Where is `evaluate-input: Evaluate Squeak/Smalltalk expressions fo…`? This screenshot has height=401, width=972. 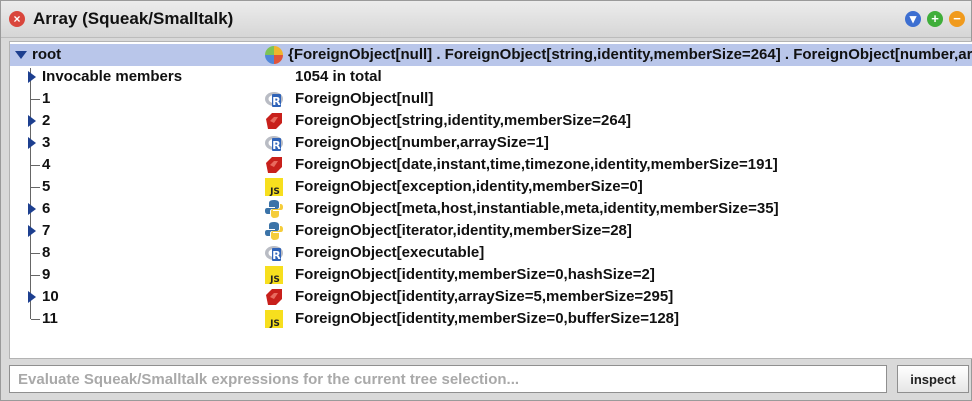
evaluate-input: Evaluate Squeak/Smalltalk expressions fo… is located at coordinates (448, 379).